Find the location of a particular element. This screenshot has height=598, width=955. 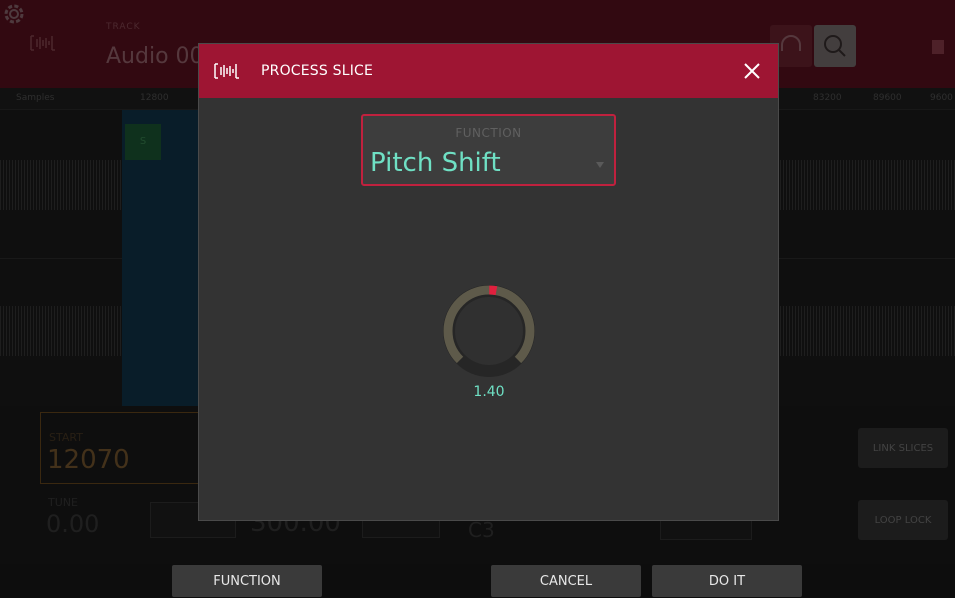

waveform-logo-icon is located at coordinates (226, 71).